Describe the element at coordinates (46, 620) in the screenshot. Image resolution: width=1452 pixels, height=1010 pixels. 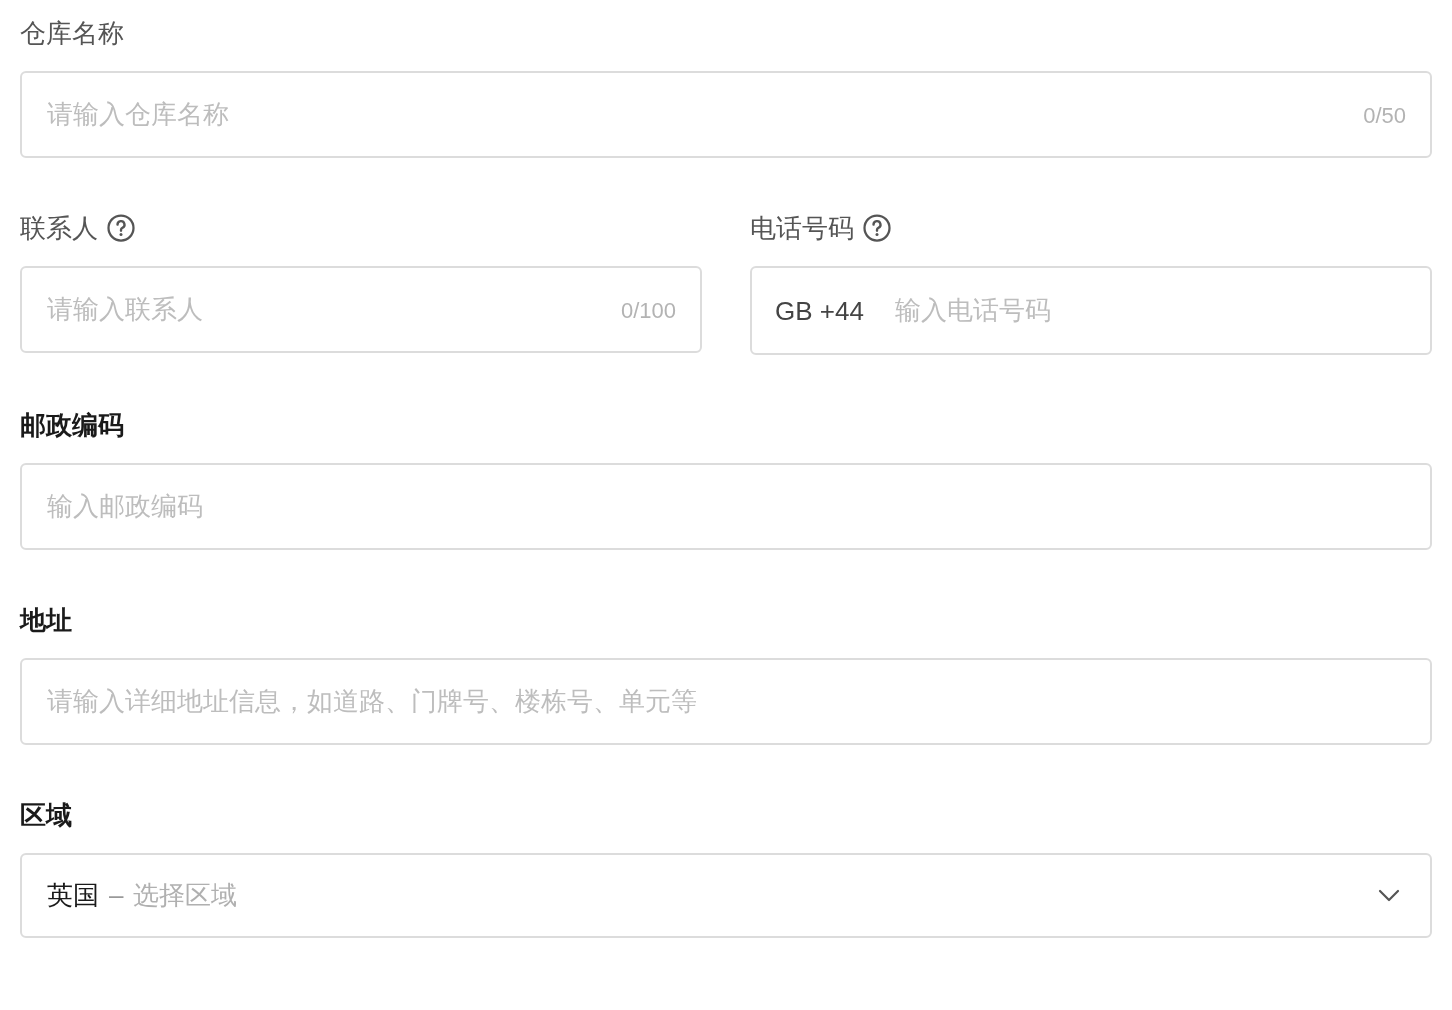
I see `field-label: 地址` at that location.